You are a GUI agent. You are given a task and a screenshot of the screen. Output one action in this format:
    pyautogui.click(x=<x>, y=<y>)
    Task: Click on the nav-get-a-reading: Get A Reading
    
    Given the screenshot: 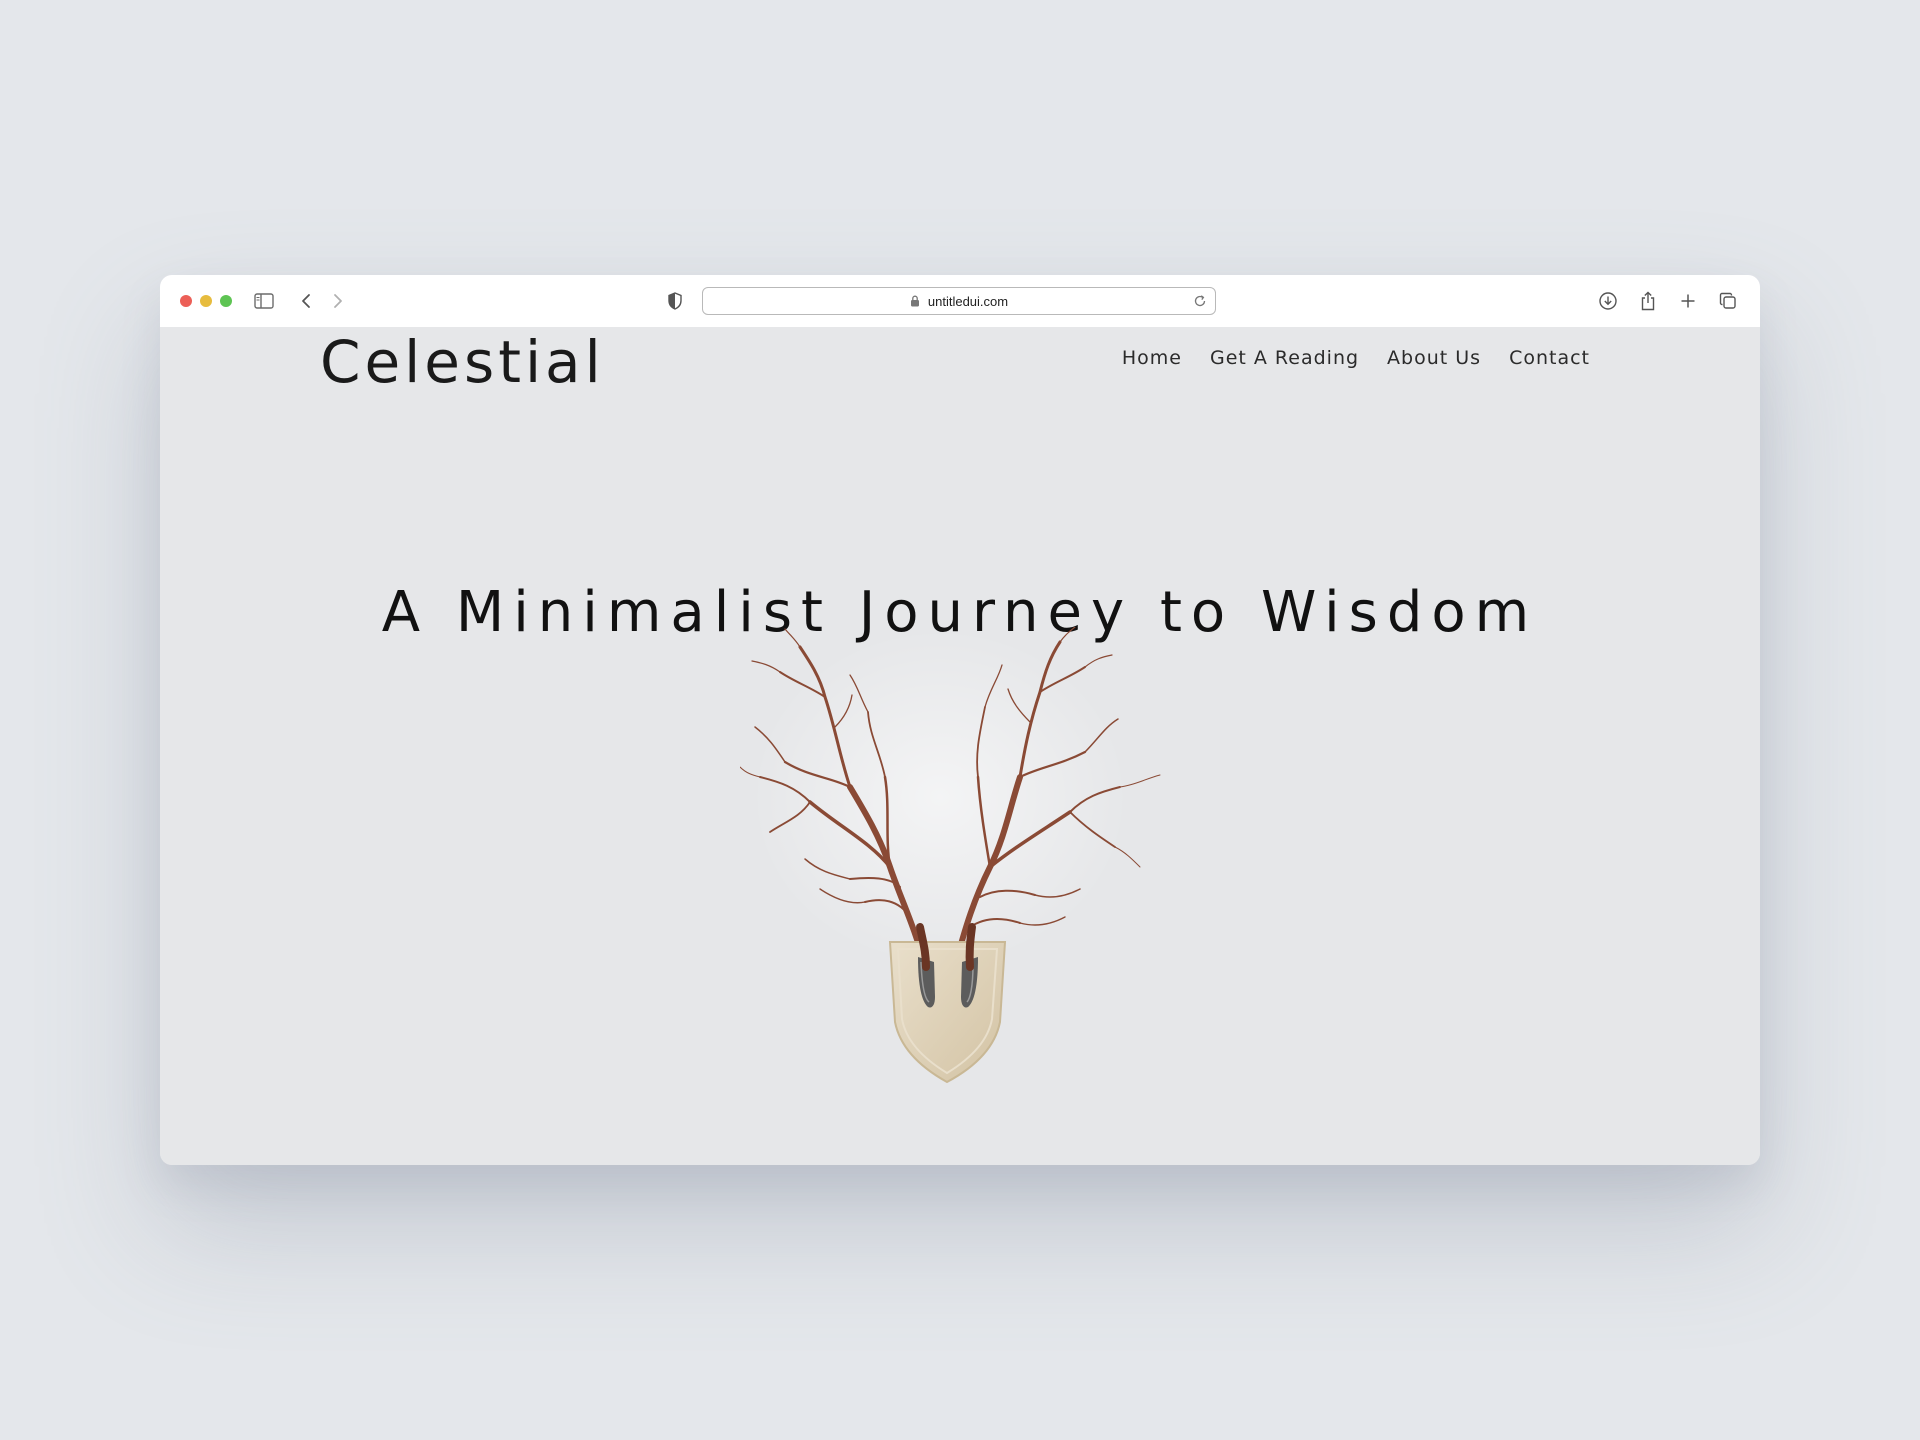 What is the action you would take?
    pyautogui.click(x=1284, y=358)
    